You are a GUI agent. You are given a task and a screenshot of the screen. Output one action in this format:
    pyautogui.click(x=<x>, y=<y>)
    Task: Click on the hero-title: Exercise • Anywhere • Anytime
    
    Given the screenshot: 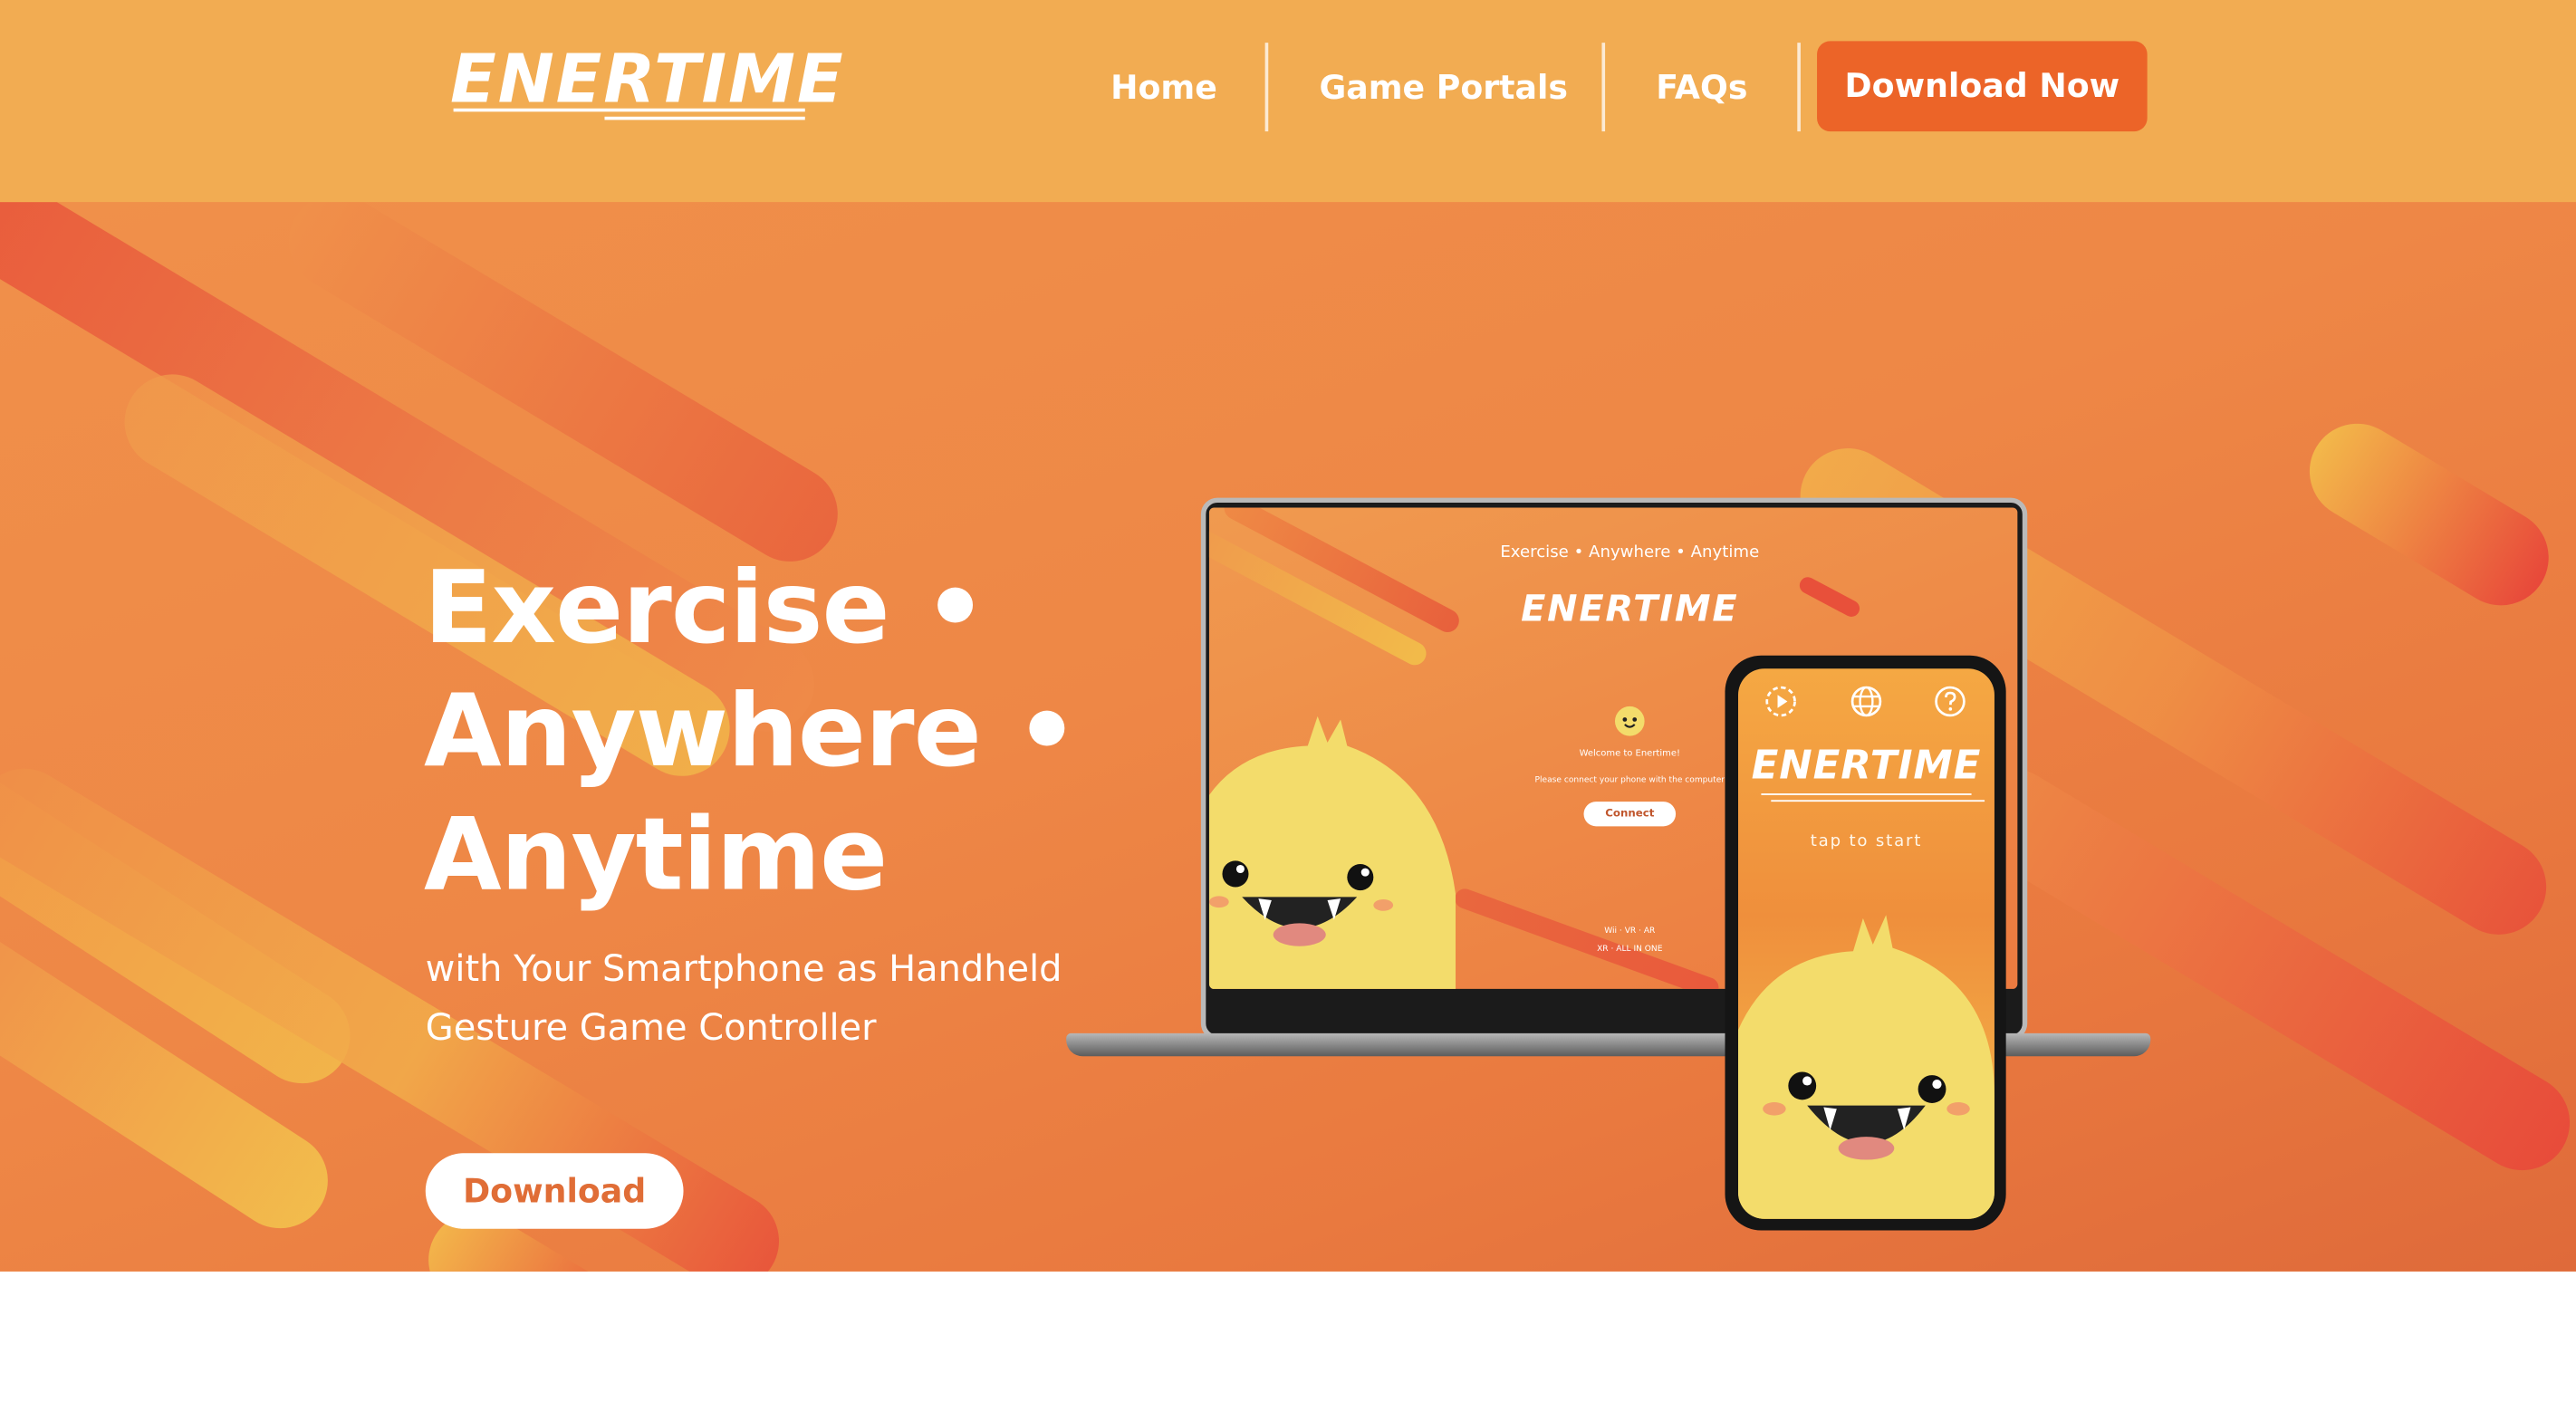 What is the action you would take?
    pyautogui.click(x=801, y=732)
    